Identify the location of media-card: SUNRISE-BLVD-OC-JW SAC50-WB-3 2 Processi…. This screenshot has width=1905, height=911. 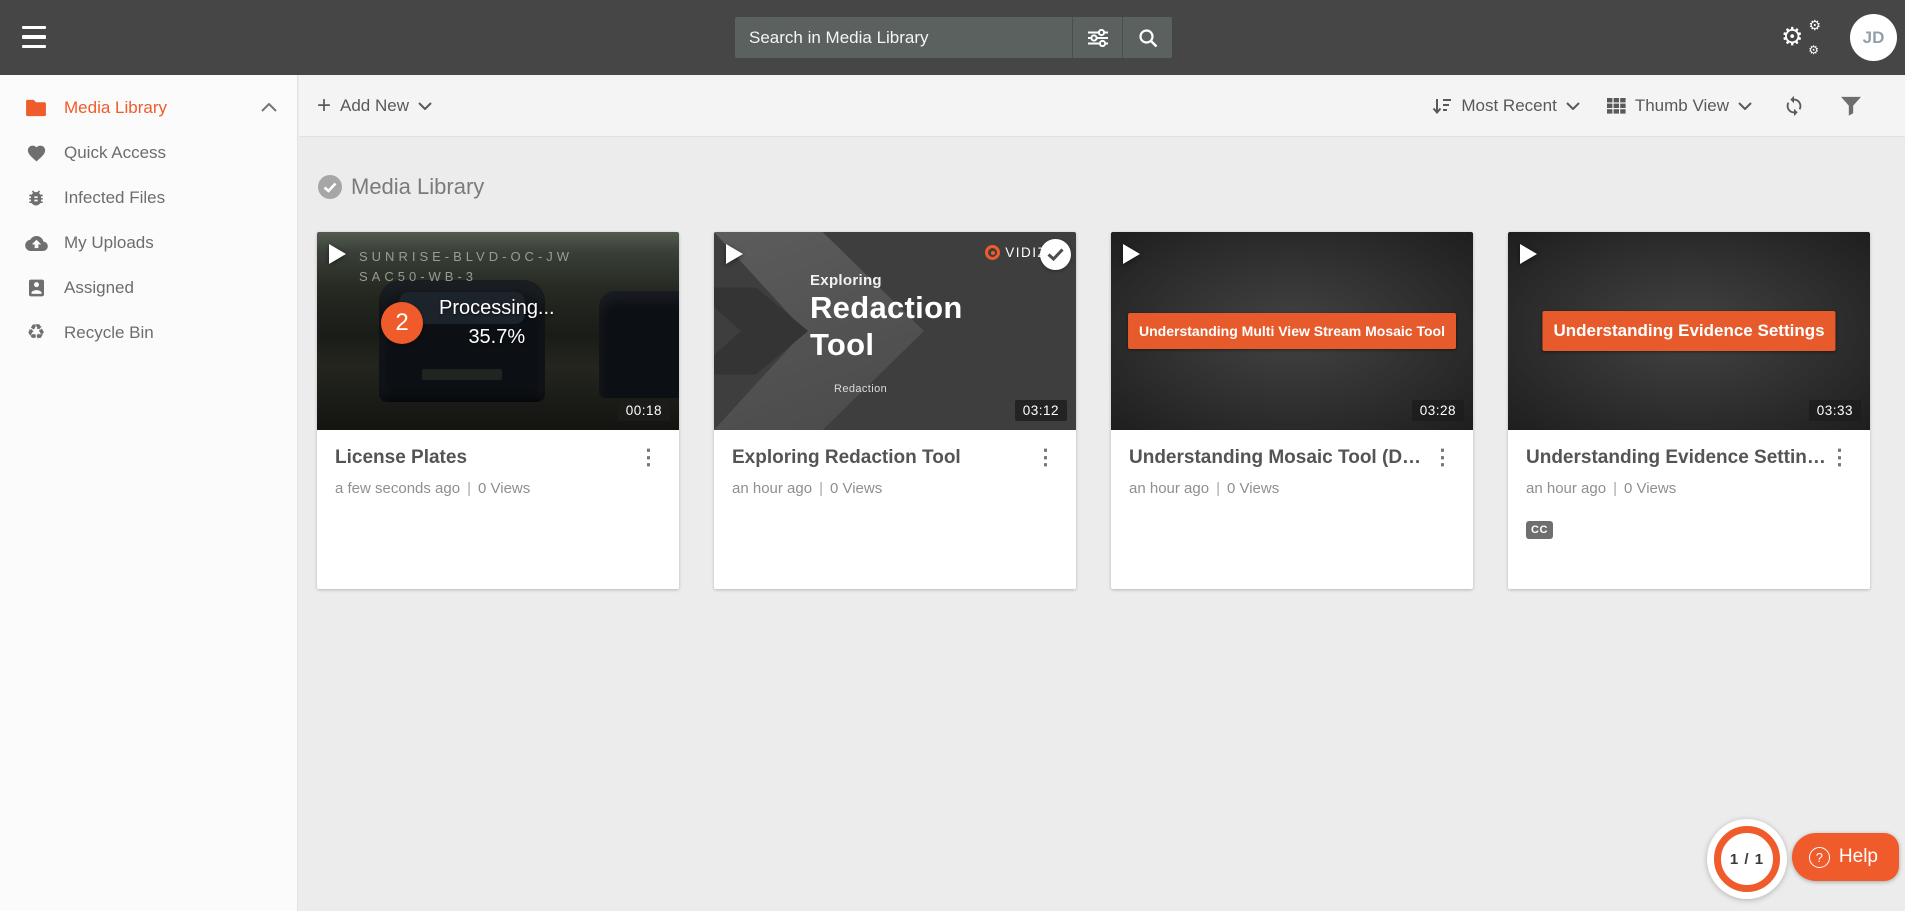
(498, 410).